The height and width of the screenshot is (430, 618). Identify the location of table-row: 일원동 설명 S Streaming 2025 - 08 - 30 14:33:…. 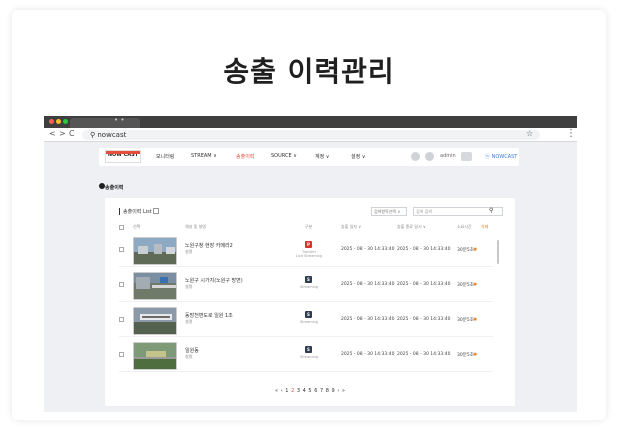
(306, 356).